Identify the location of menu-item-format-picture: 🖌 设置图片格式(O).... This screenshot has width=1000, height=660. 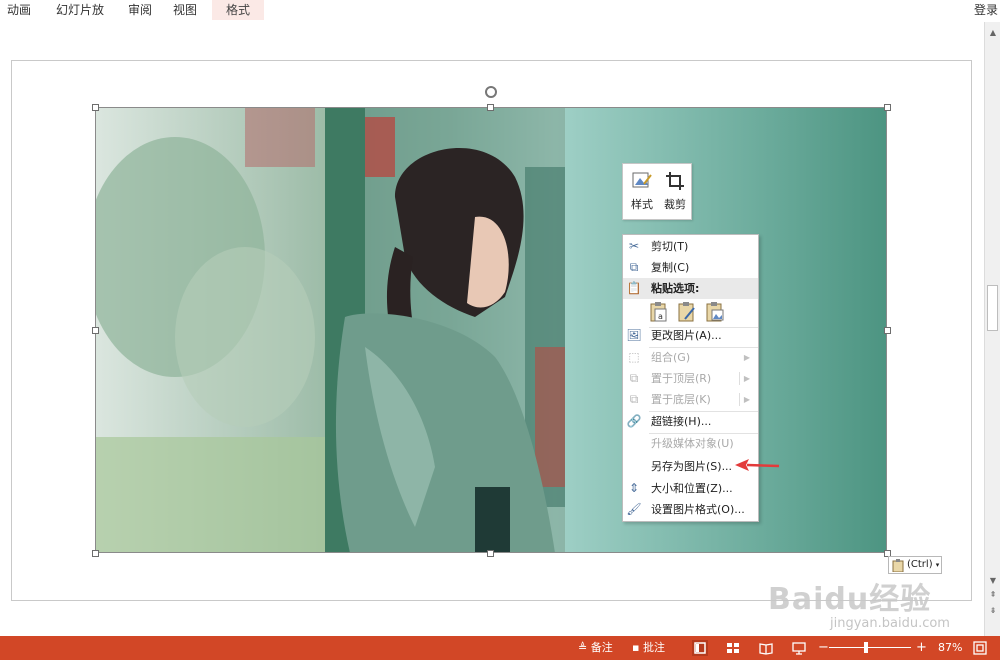
(690, 509).